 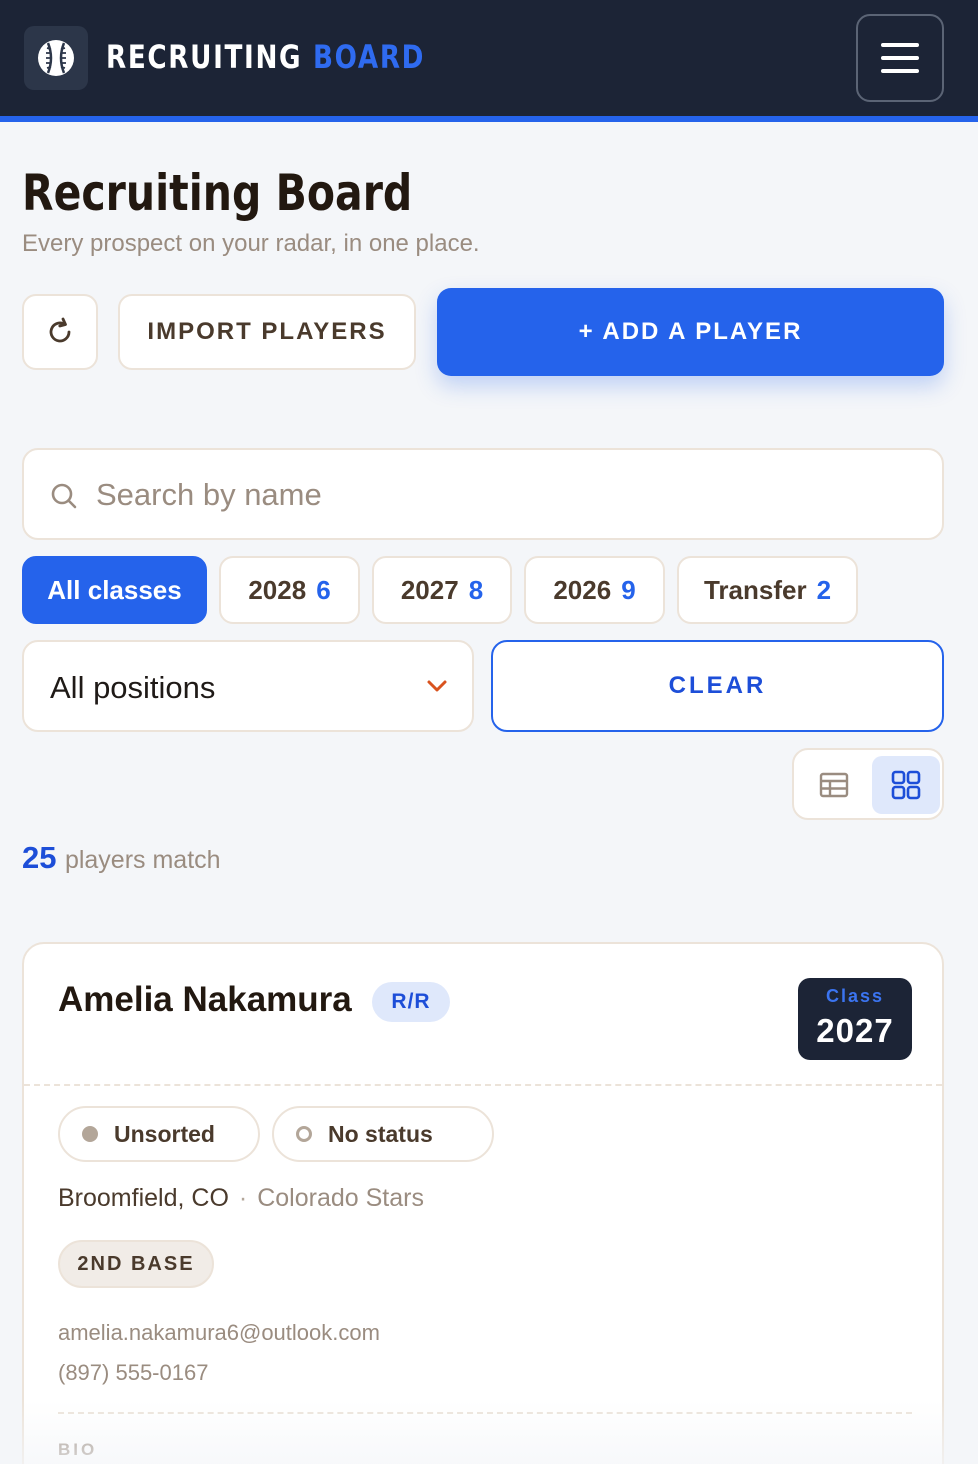 I want to click on sort-status-pill: Unsorted, so click(x=159, y=1134).